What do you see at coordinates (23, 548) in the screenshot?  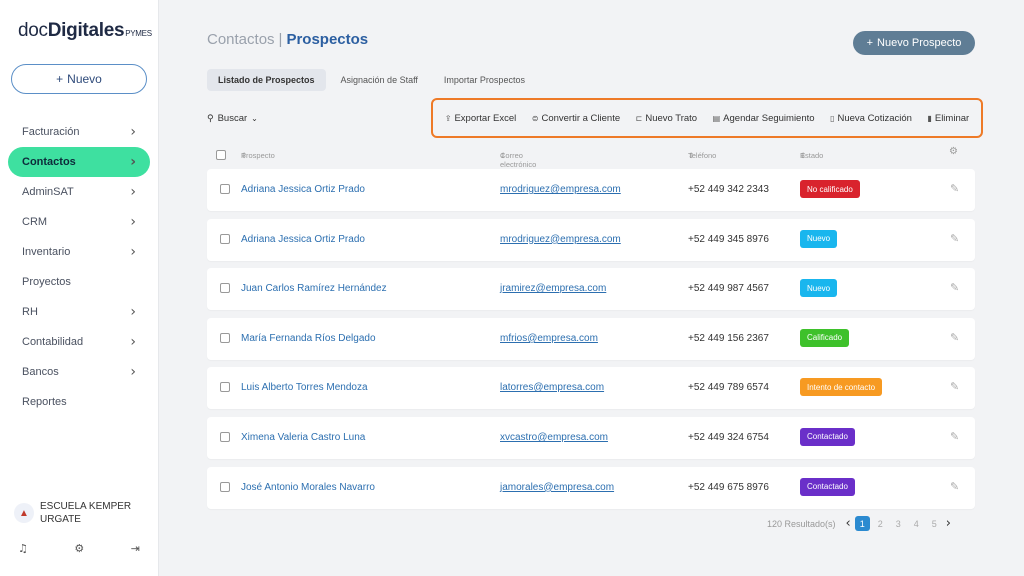 I see `bell-icon: ♫` at bounding box center [23, 548].